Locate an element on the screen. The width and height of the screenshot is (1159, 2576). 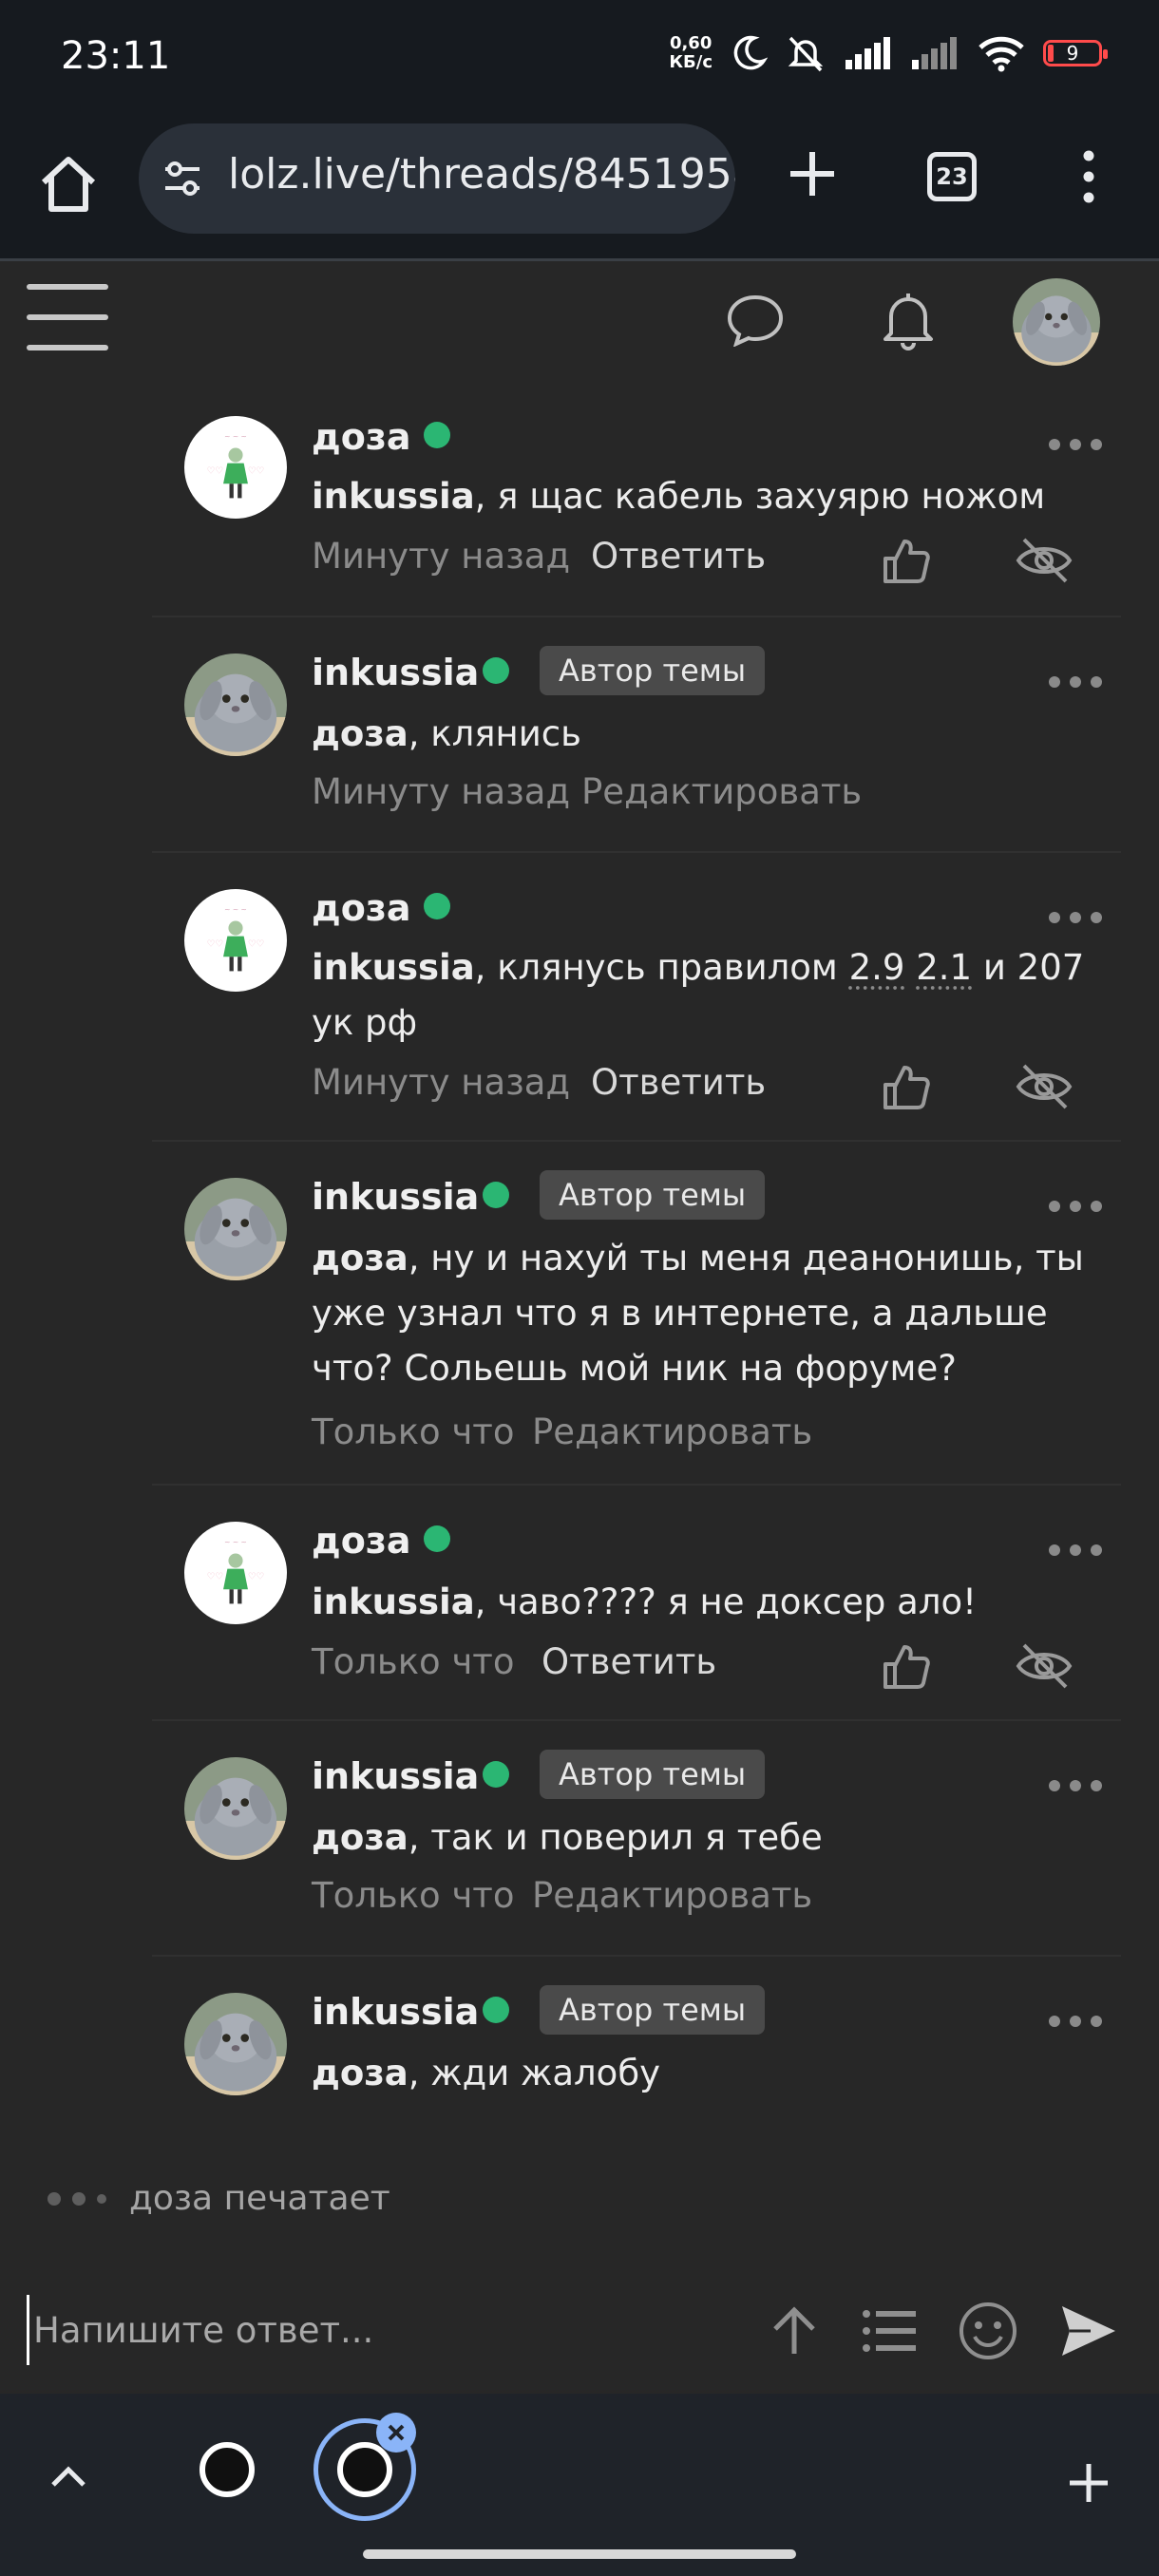
new-tab-icon is located at coordinates (812, 173).